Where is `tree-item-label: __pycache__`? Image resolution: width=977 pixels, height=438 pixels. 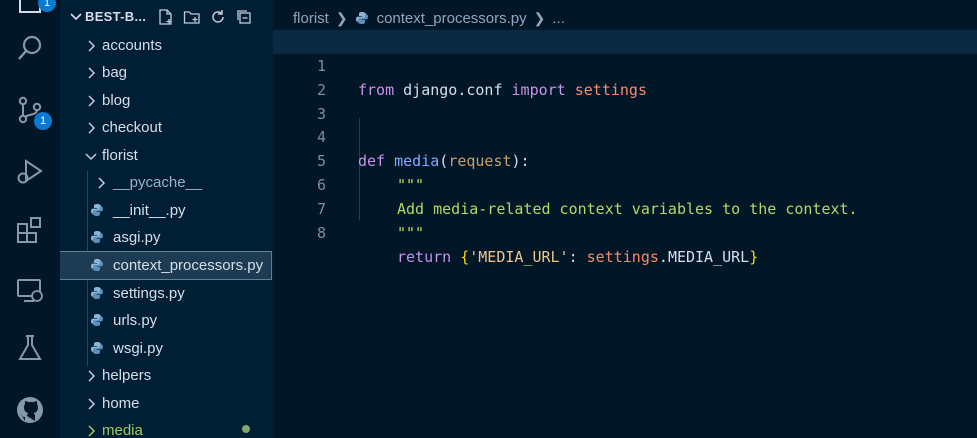 tree-item-label: __pycache__ is located at coordinates (158, 182).